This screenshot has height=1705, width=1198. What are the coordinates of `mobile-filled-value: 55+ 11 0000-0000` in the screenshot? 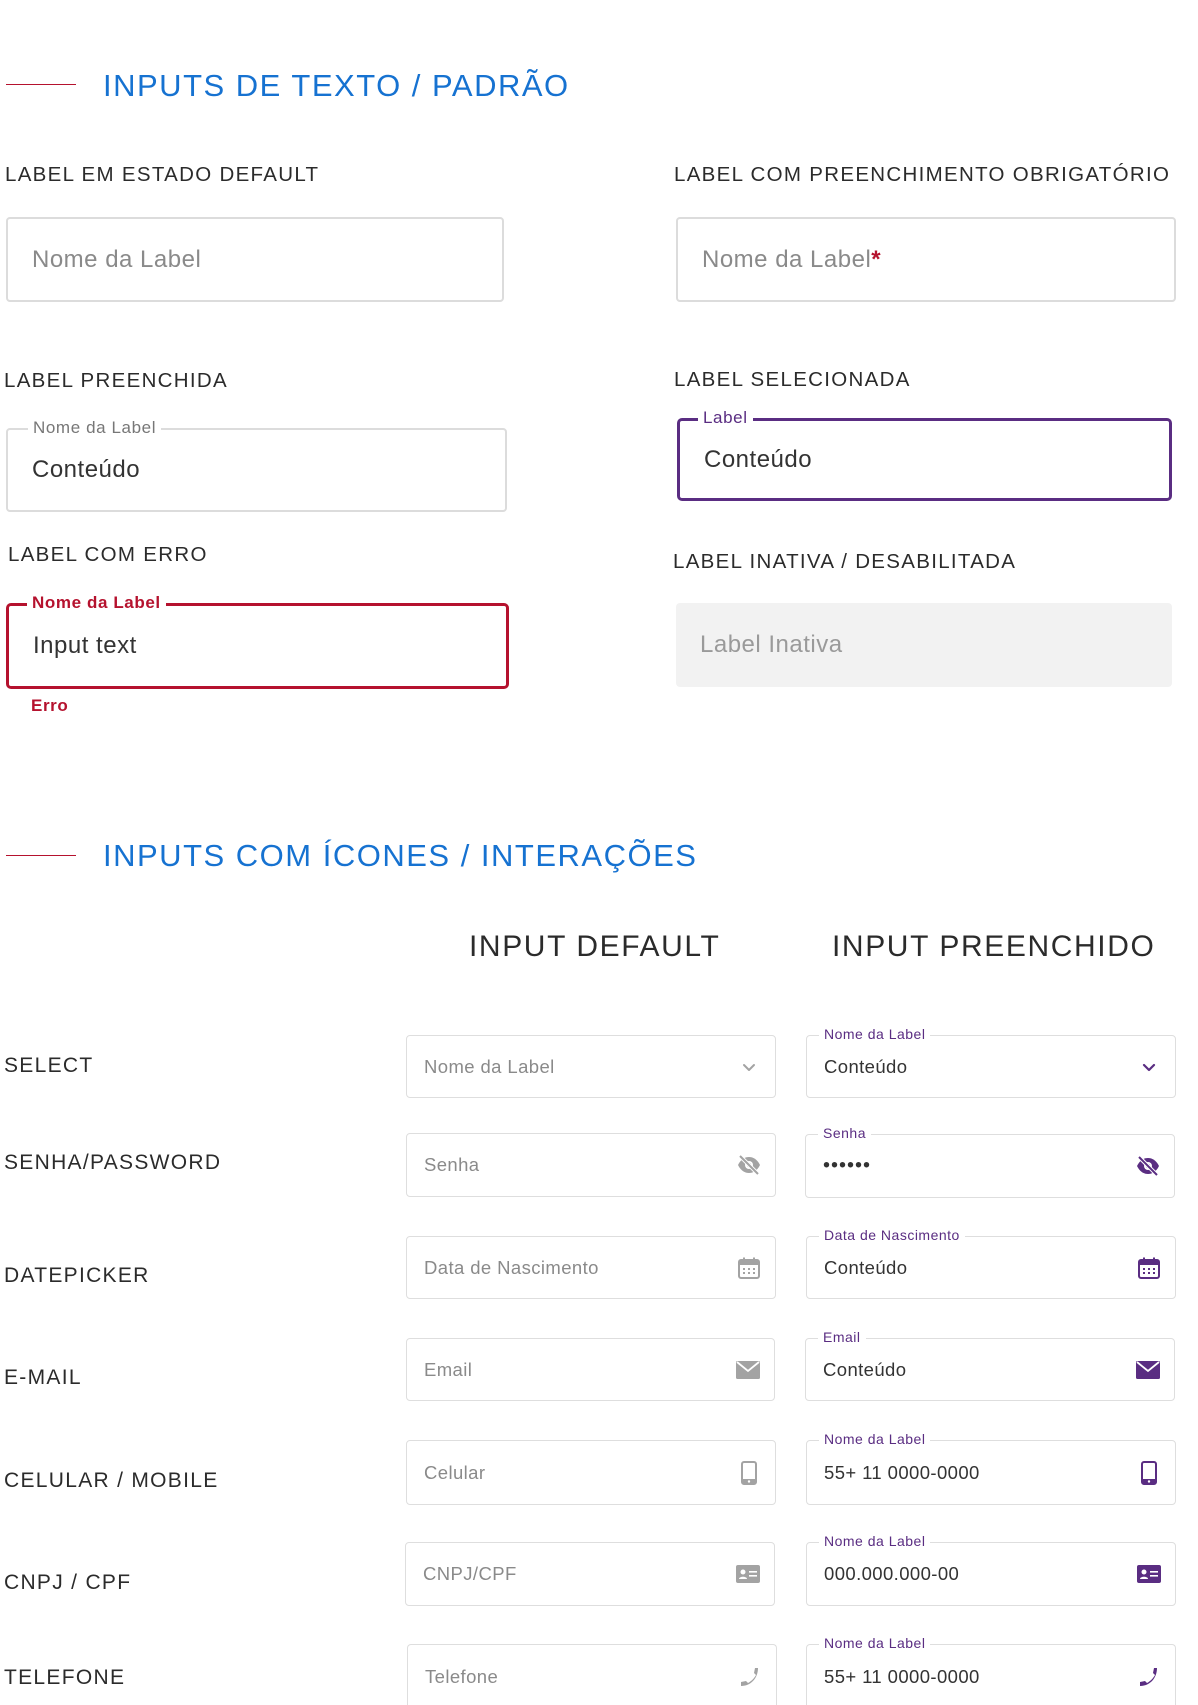 It's located at (902, 1472).